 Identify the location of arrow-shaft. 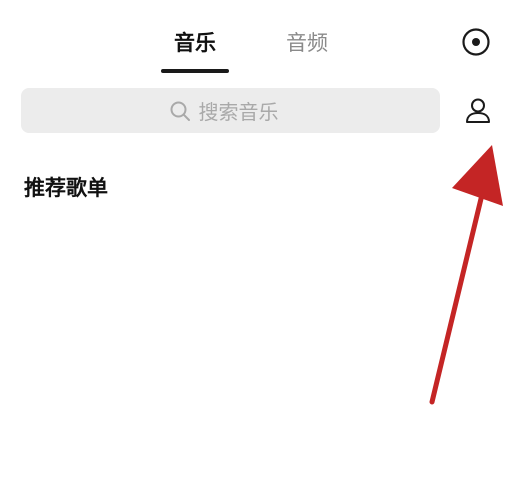
(459, 290).